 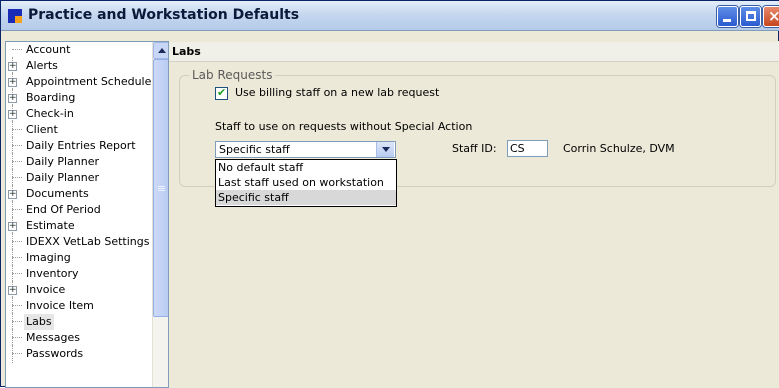 I want to click on tree-item: + Appointment Schedule, so click(x=79, y=82).